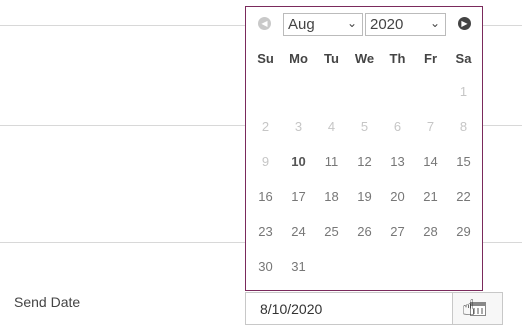 Image resolution: width=522 pixels, height=331 pixels. I want to click on calendar-day: 23, so click(265, 231).